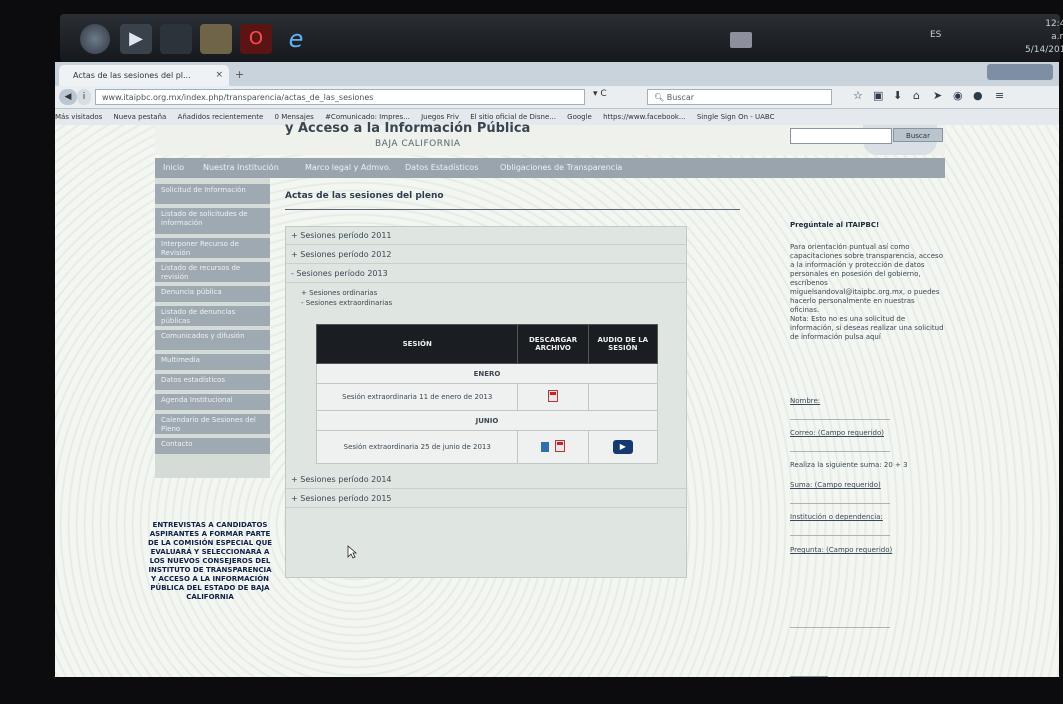  Describe the element at coordinates (219, 75) in the screenshot. I see `close-icon: ×` at that location.